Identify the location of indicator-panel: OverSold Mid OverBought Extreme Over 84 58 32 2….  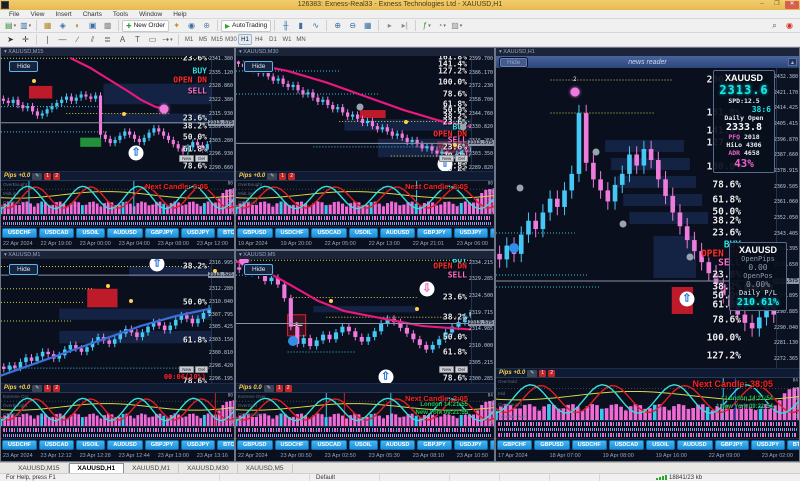
(647, 398).